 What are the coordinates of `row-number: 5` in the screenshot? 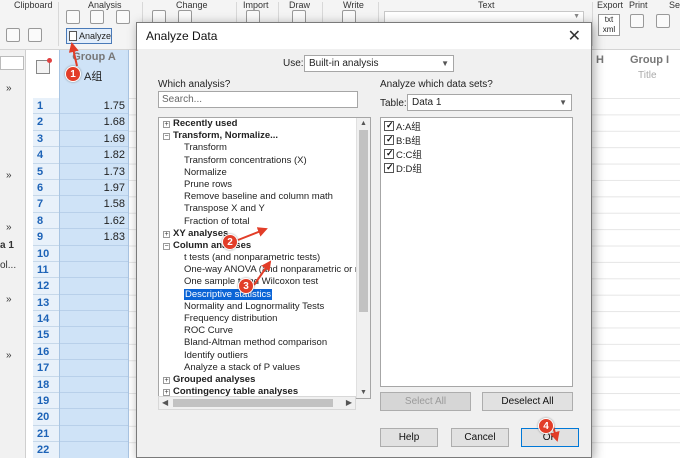 It's located at (46, 171).